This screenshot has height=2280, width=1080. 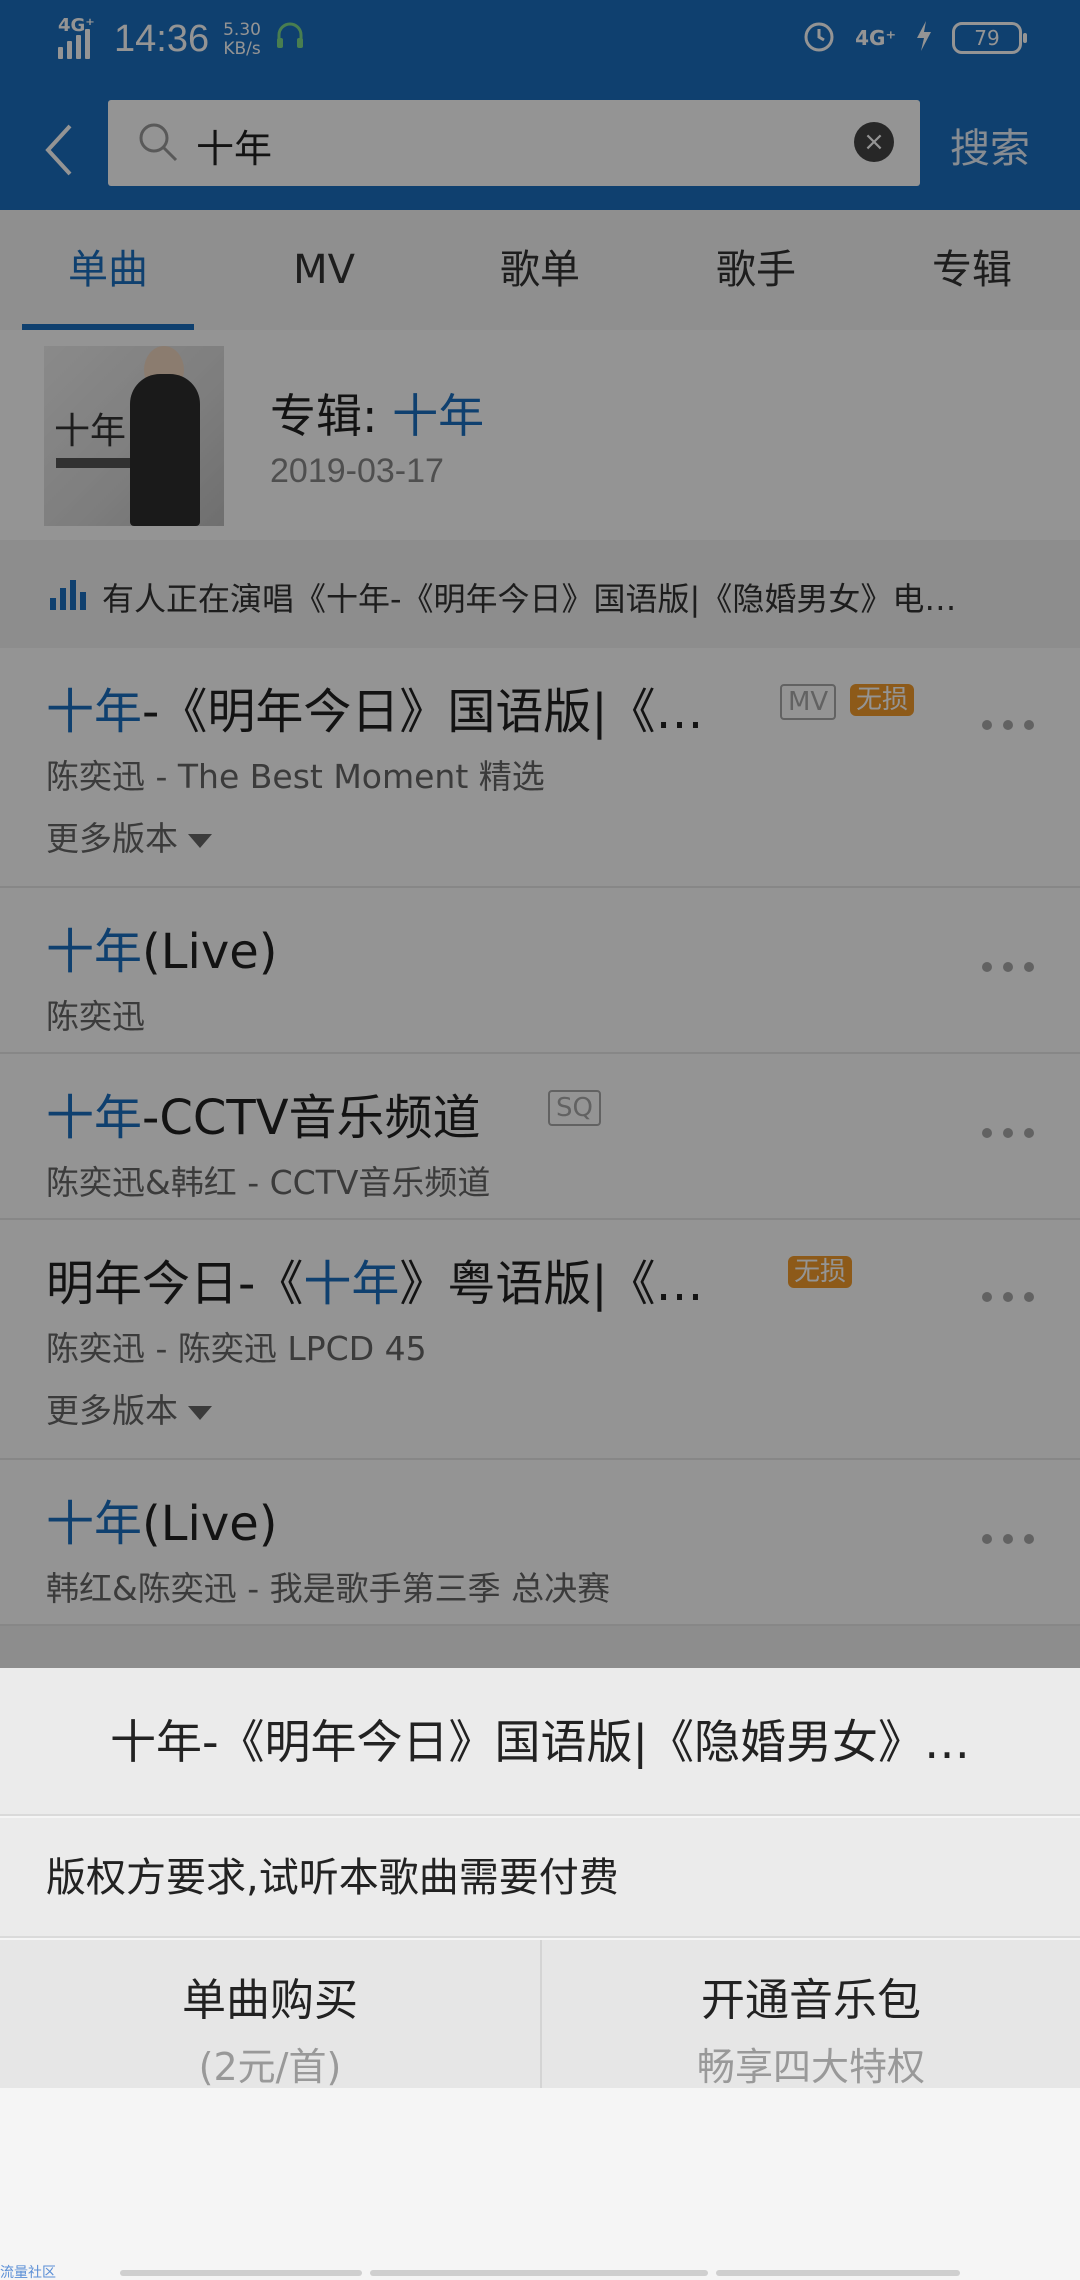 I want to click on buy-single-price: (2元/首), so click(x=270, y=2067).